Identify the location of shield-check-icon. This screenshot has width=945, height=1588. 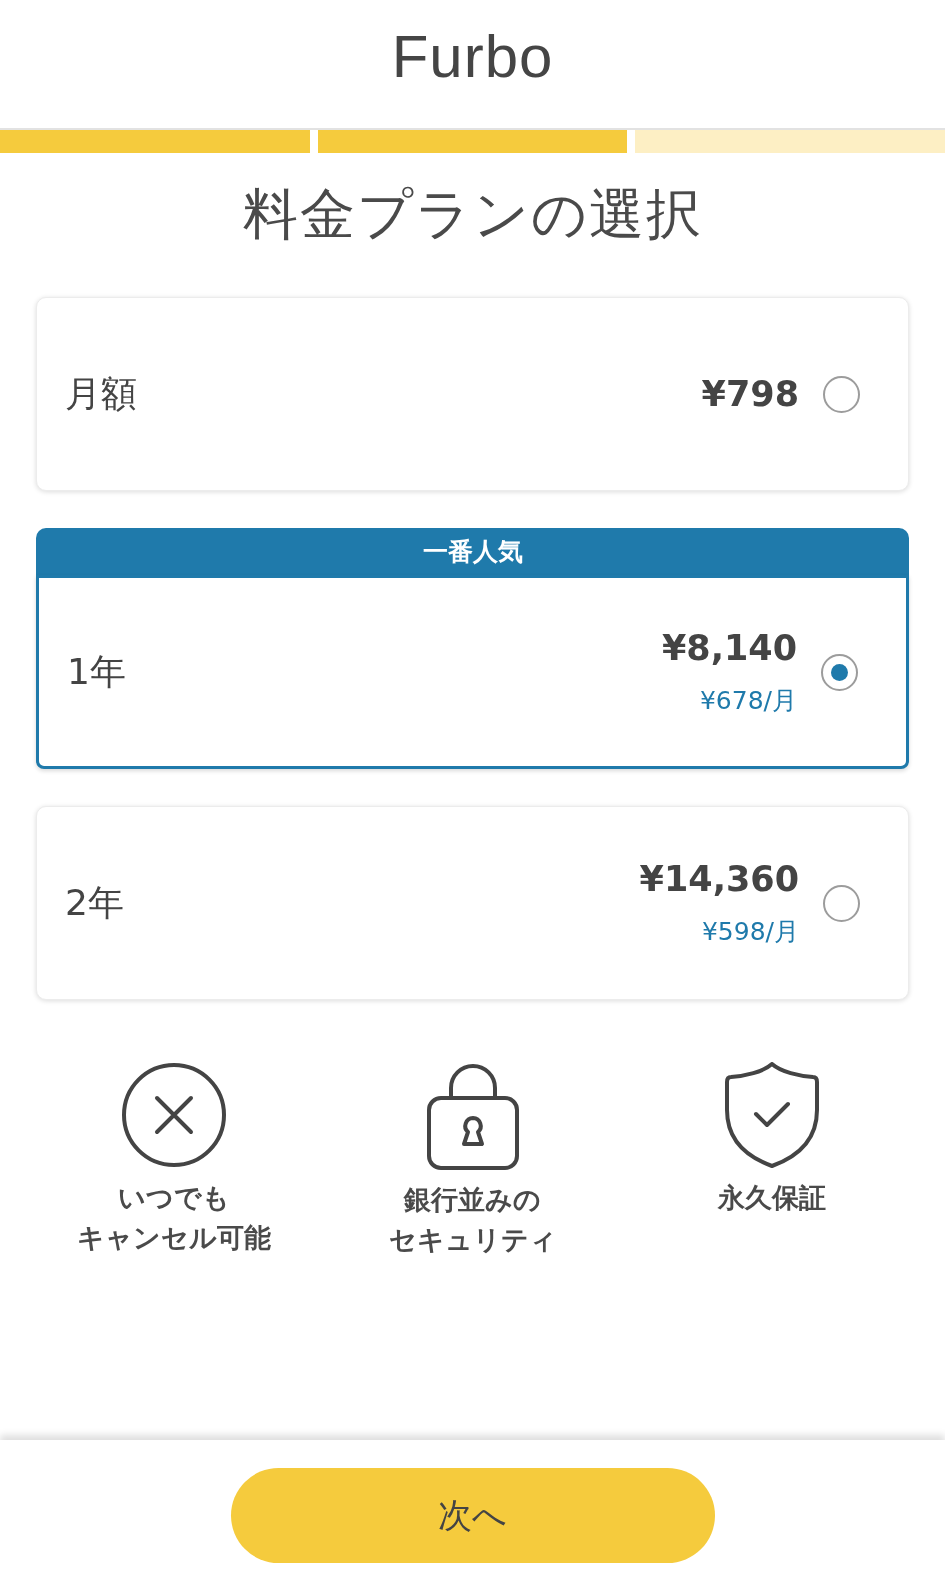
(771, 1115).